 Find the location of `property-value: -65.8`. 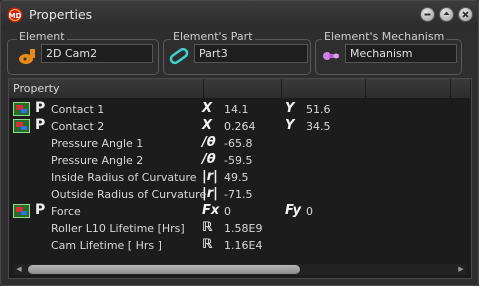

property-value: -65.8 is located at coordinates (238, 143).